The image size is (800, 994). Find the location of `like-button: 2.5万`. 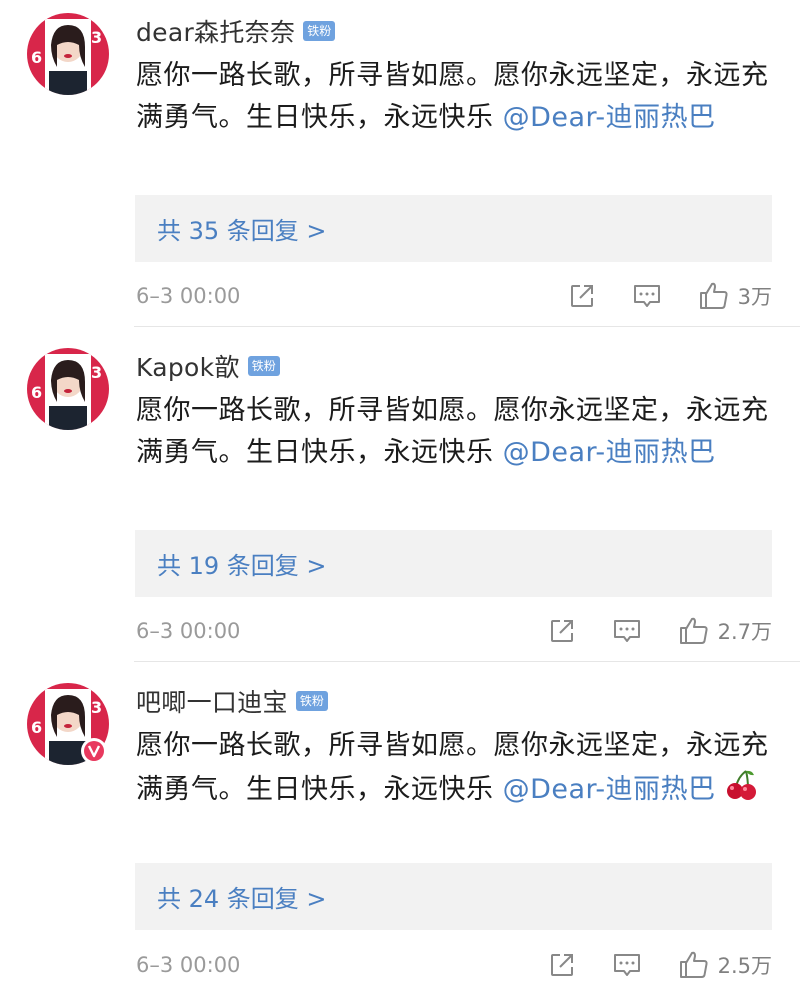

like-button: 2.5万 is located at coordinates (725, 965).